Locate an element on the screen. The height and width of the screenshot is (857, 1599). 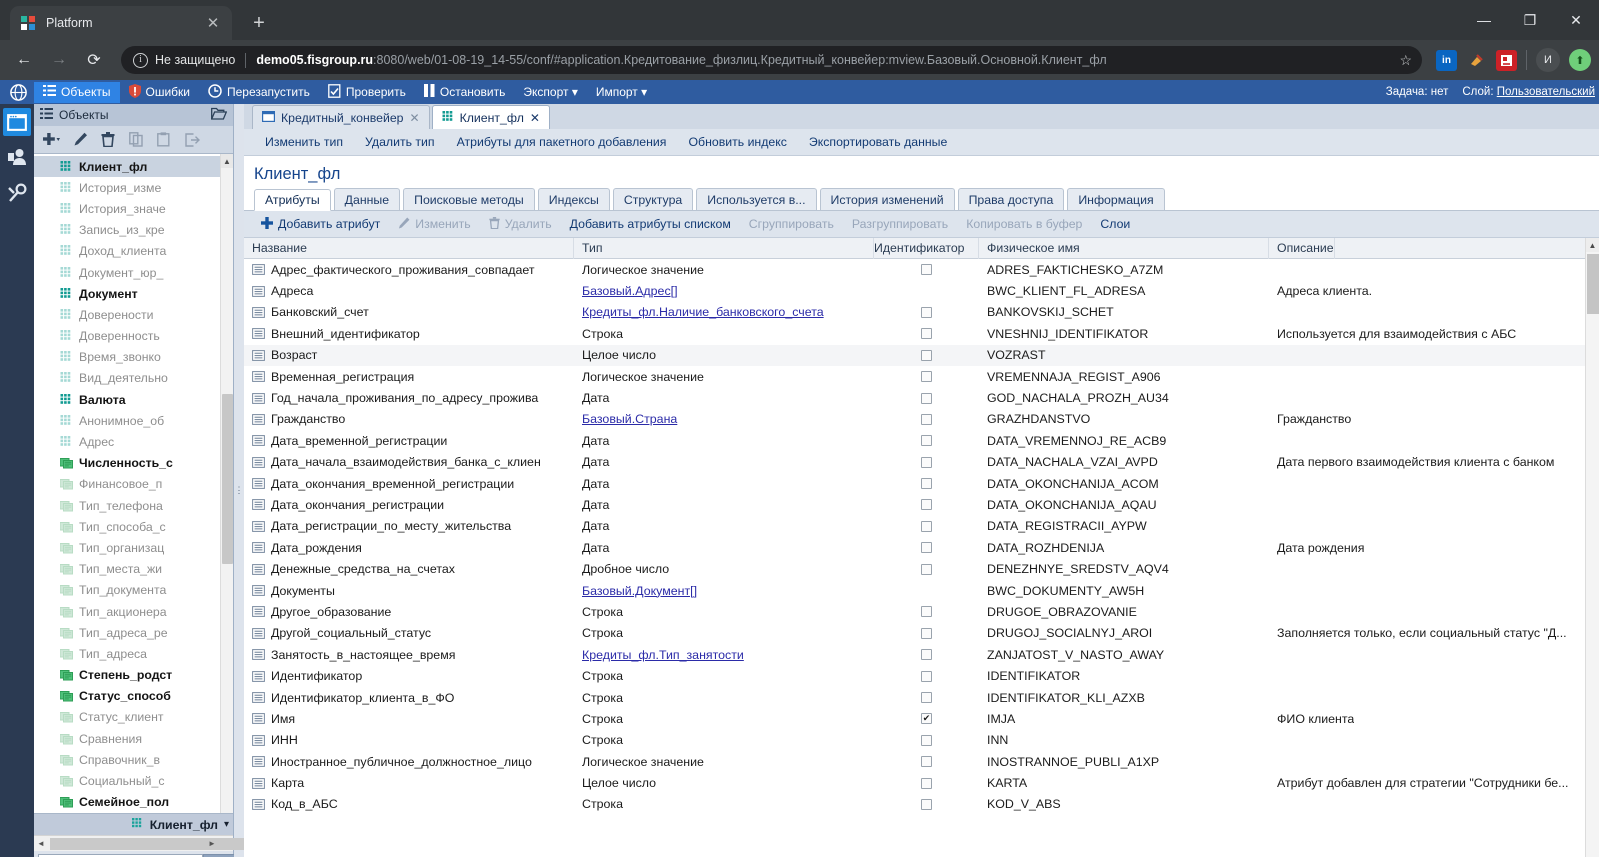
document-tab: Кредитный_конвейер ✕ is located at coordinates (341, 117).